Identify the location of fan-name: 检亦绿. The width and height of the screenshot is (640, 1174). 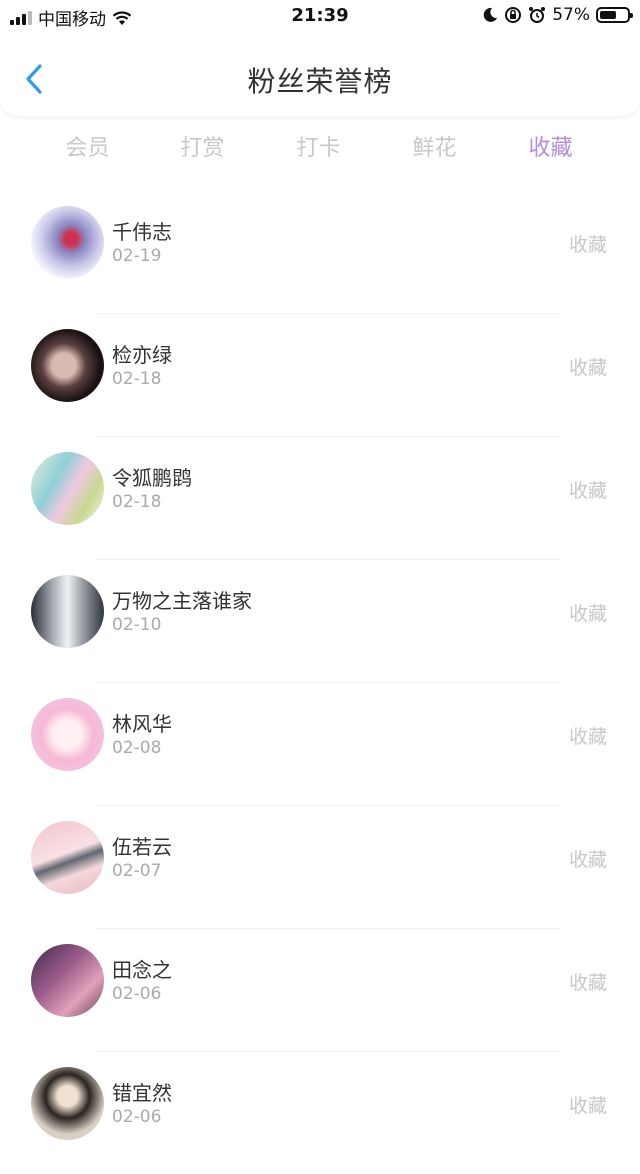
(142, 355).